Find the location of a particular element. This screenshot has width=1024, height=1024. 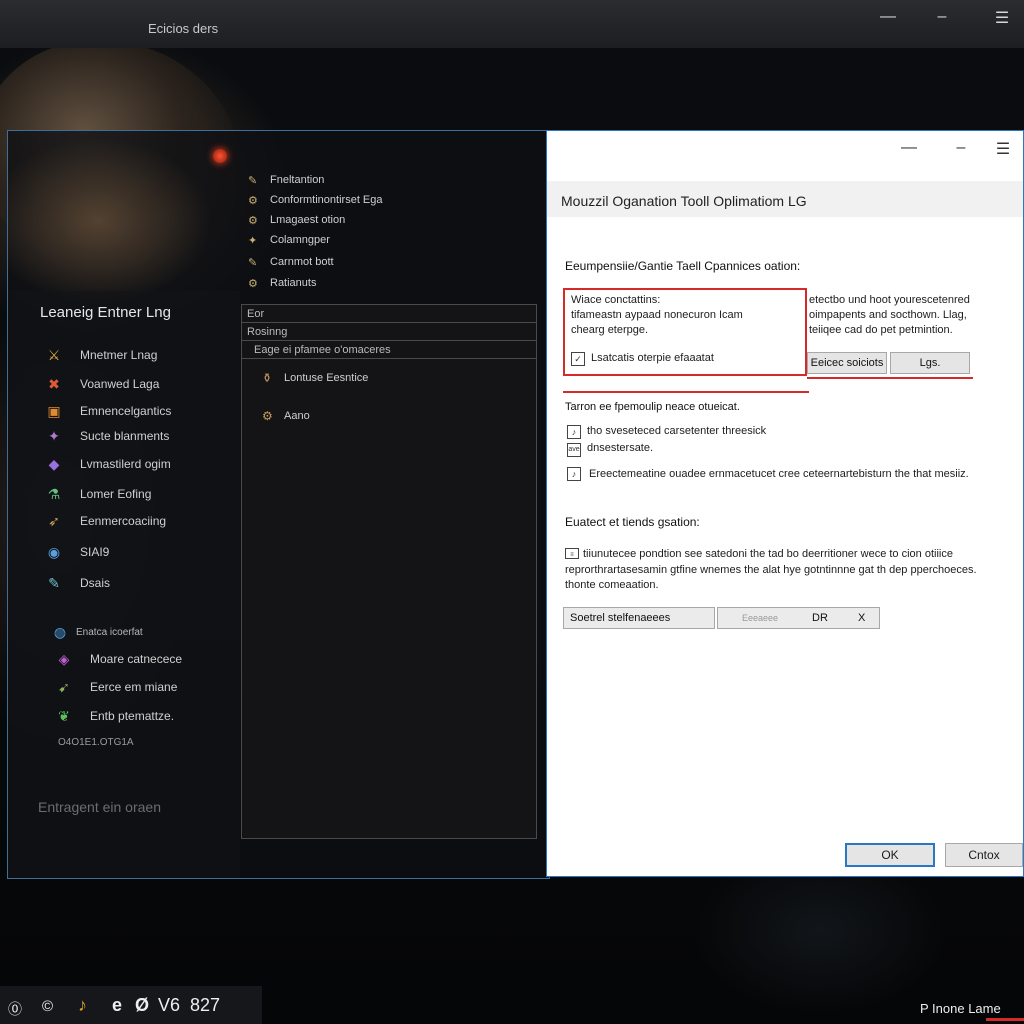

dialog-maximize-button: – is located at coordinates (961, 148).